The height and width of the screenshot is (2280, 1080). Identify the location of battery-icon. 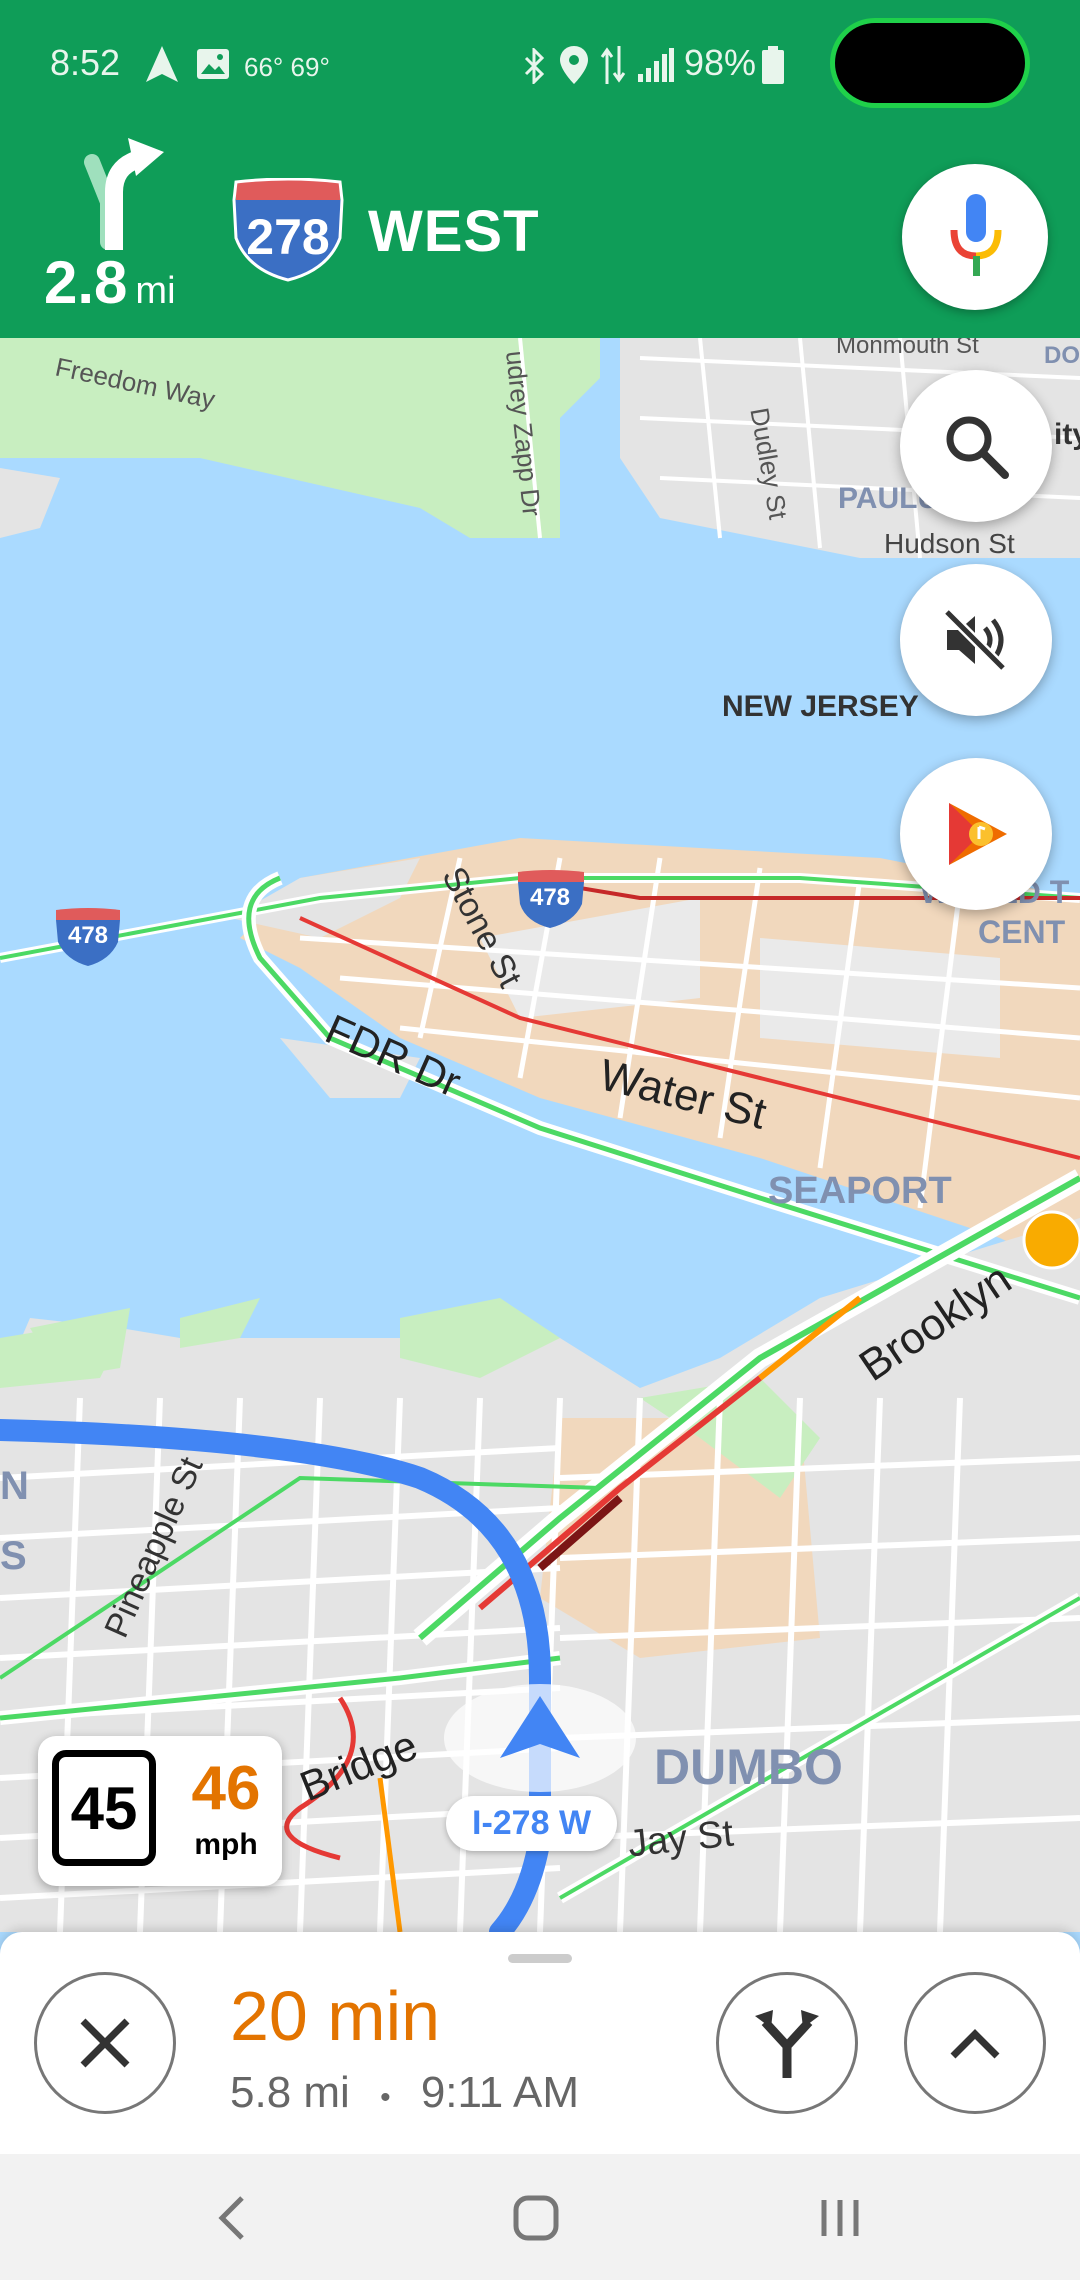
(773, 65).